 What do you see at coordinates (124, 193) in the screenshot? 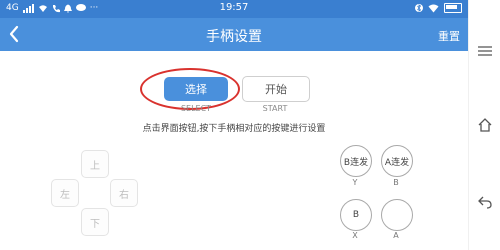
I see `dpad-right-button: 右` at bounding box center [124, 193].